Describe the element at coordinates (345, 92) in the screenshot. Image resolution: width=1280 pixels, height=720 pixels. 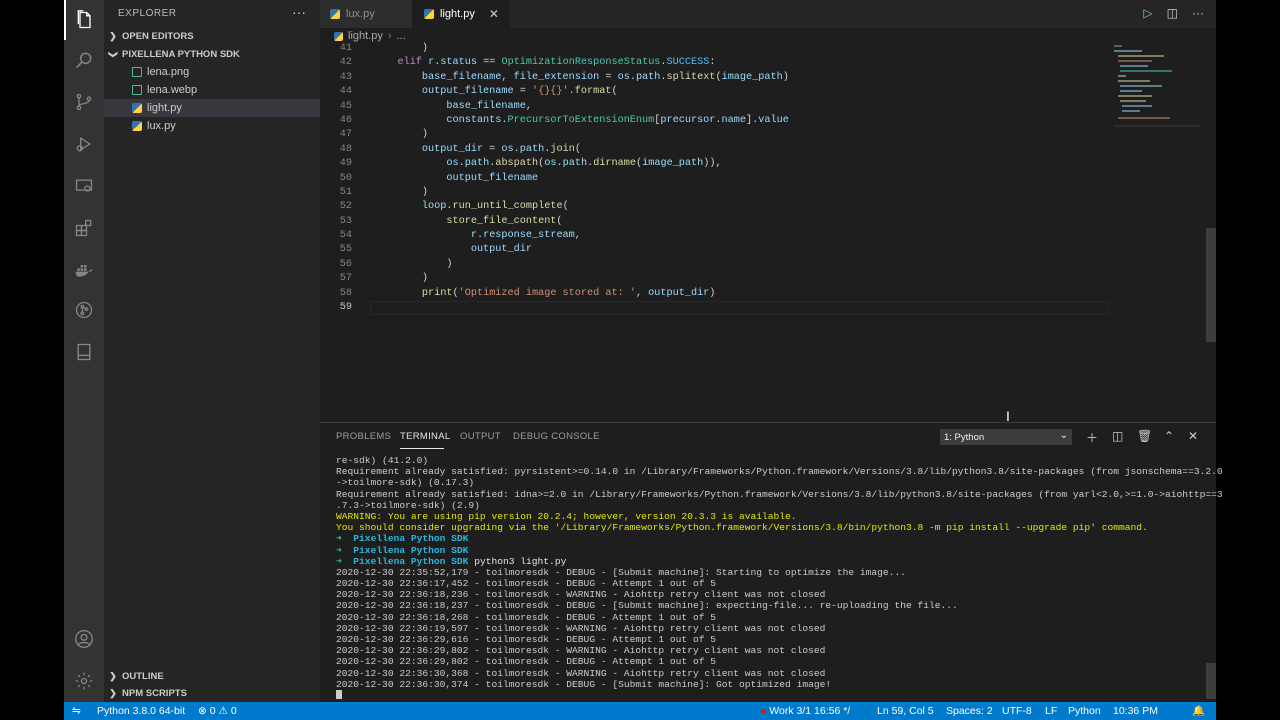
I see `line-number: 44` at that location.